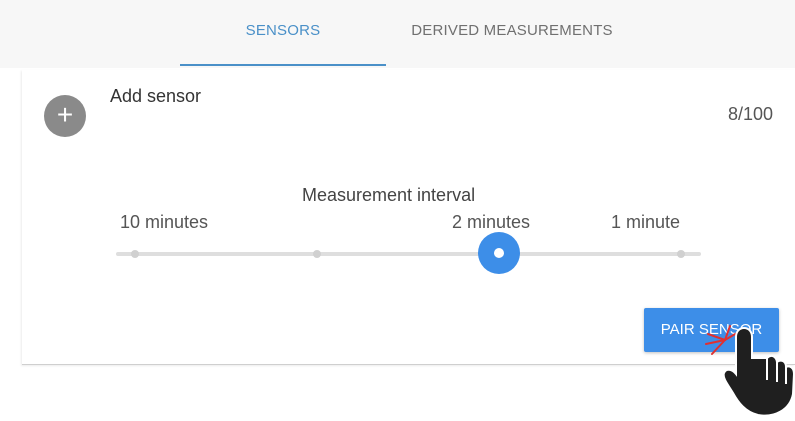 The width and height of the screenshot is (795, 421). I want to click on interval-tick-label: 2 minutes, so click(491, 222).